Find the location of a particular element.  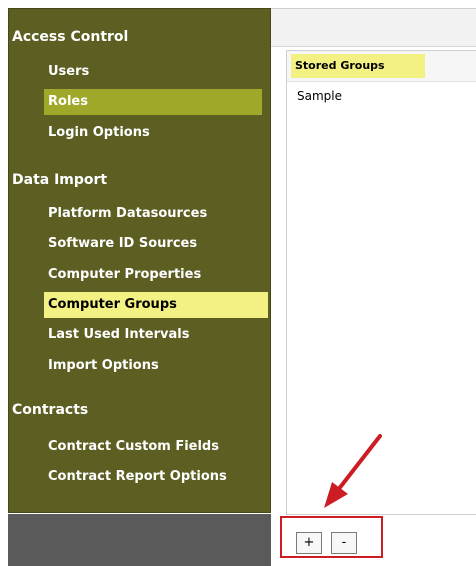

sidebar-item-contract-custom-fields: Contract Custom Fields is located at coordinates (153, 447).